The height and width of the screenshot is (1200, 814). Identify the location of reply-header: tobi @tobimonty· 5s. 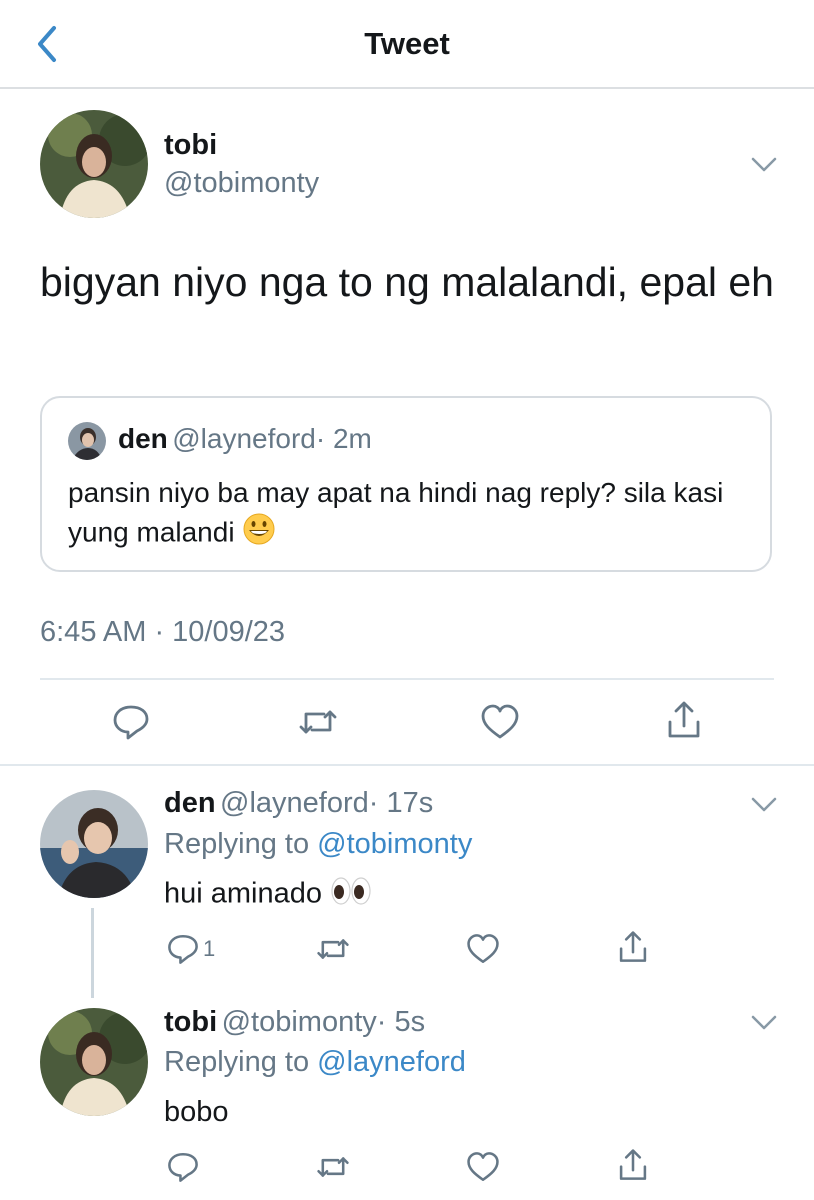
(294, 1022).